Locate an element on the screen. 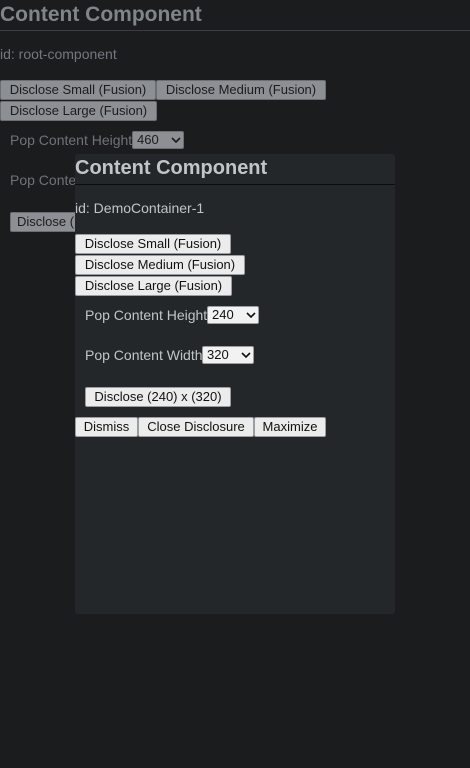 This screenshot has width=470, height=768. panel-disclose-button: Disclose (240) x (320) is located at coordinates (158, 397).